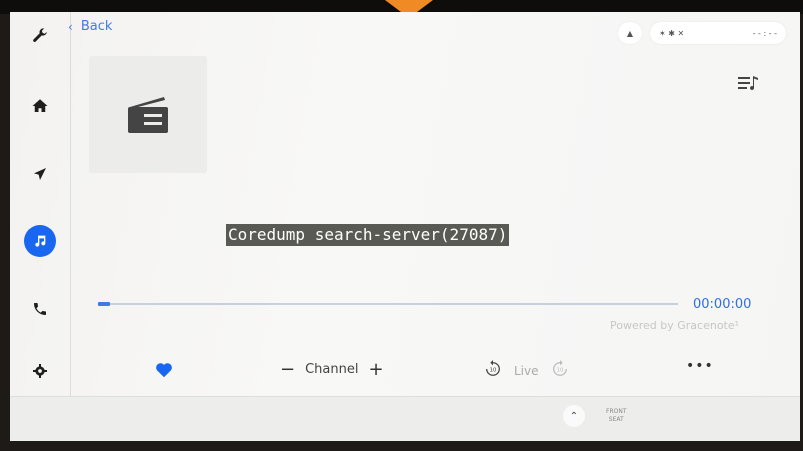 The image size is (803, 451). What do you see at coordinates (574, 416) in the screenshot?
I see `expand-chevron-up-icon: ⌃` at bounding box center [574, 416].